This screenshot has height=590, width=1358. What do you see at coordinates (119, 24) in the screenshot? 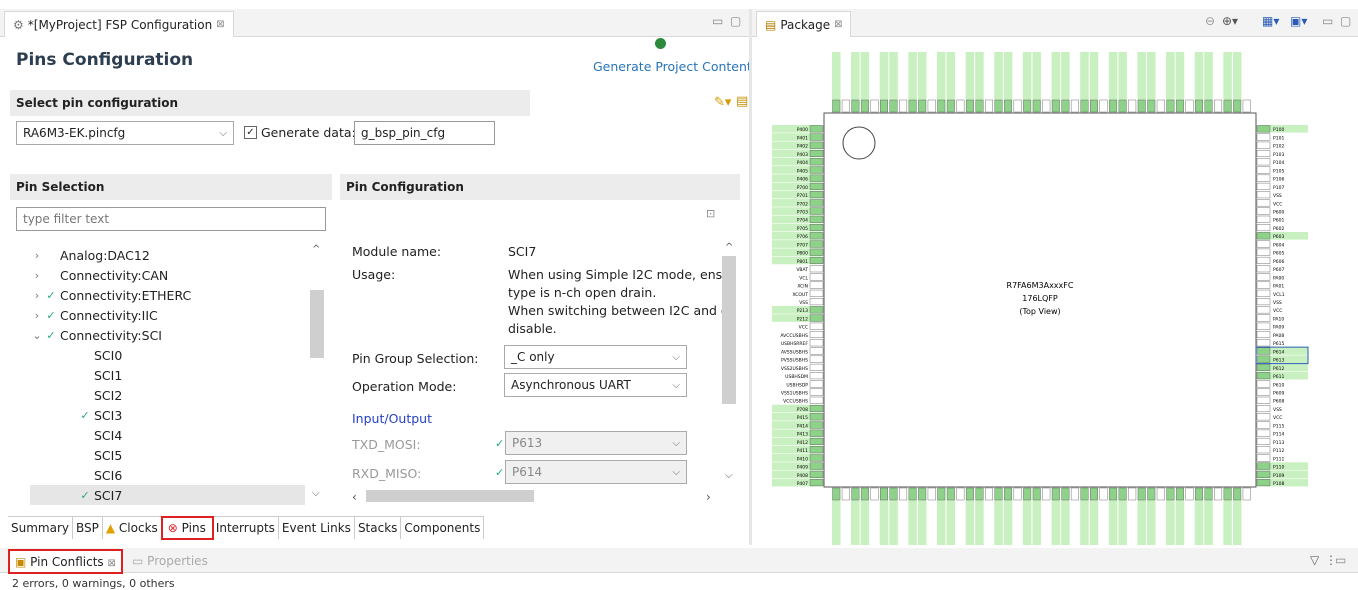
I see `editor-tab: ⚙ *[MyProject] FSP Configuration ⊠` at bounding box center [119, 24].